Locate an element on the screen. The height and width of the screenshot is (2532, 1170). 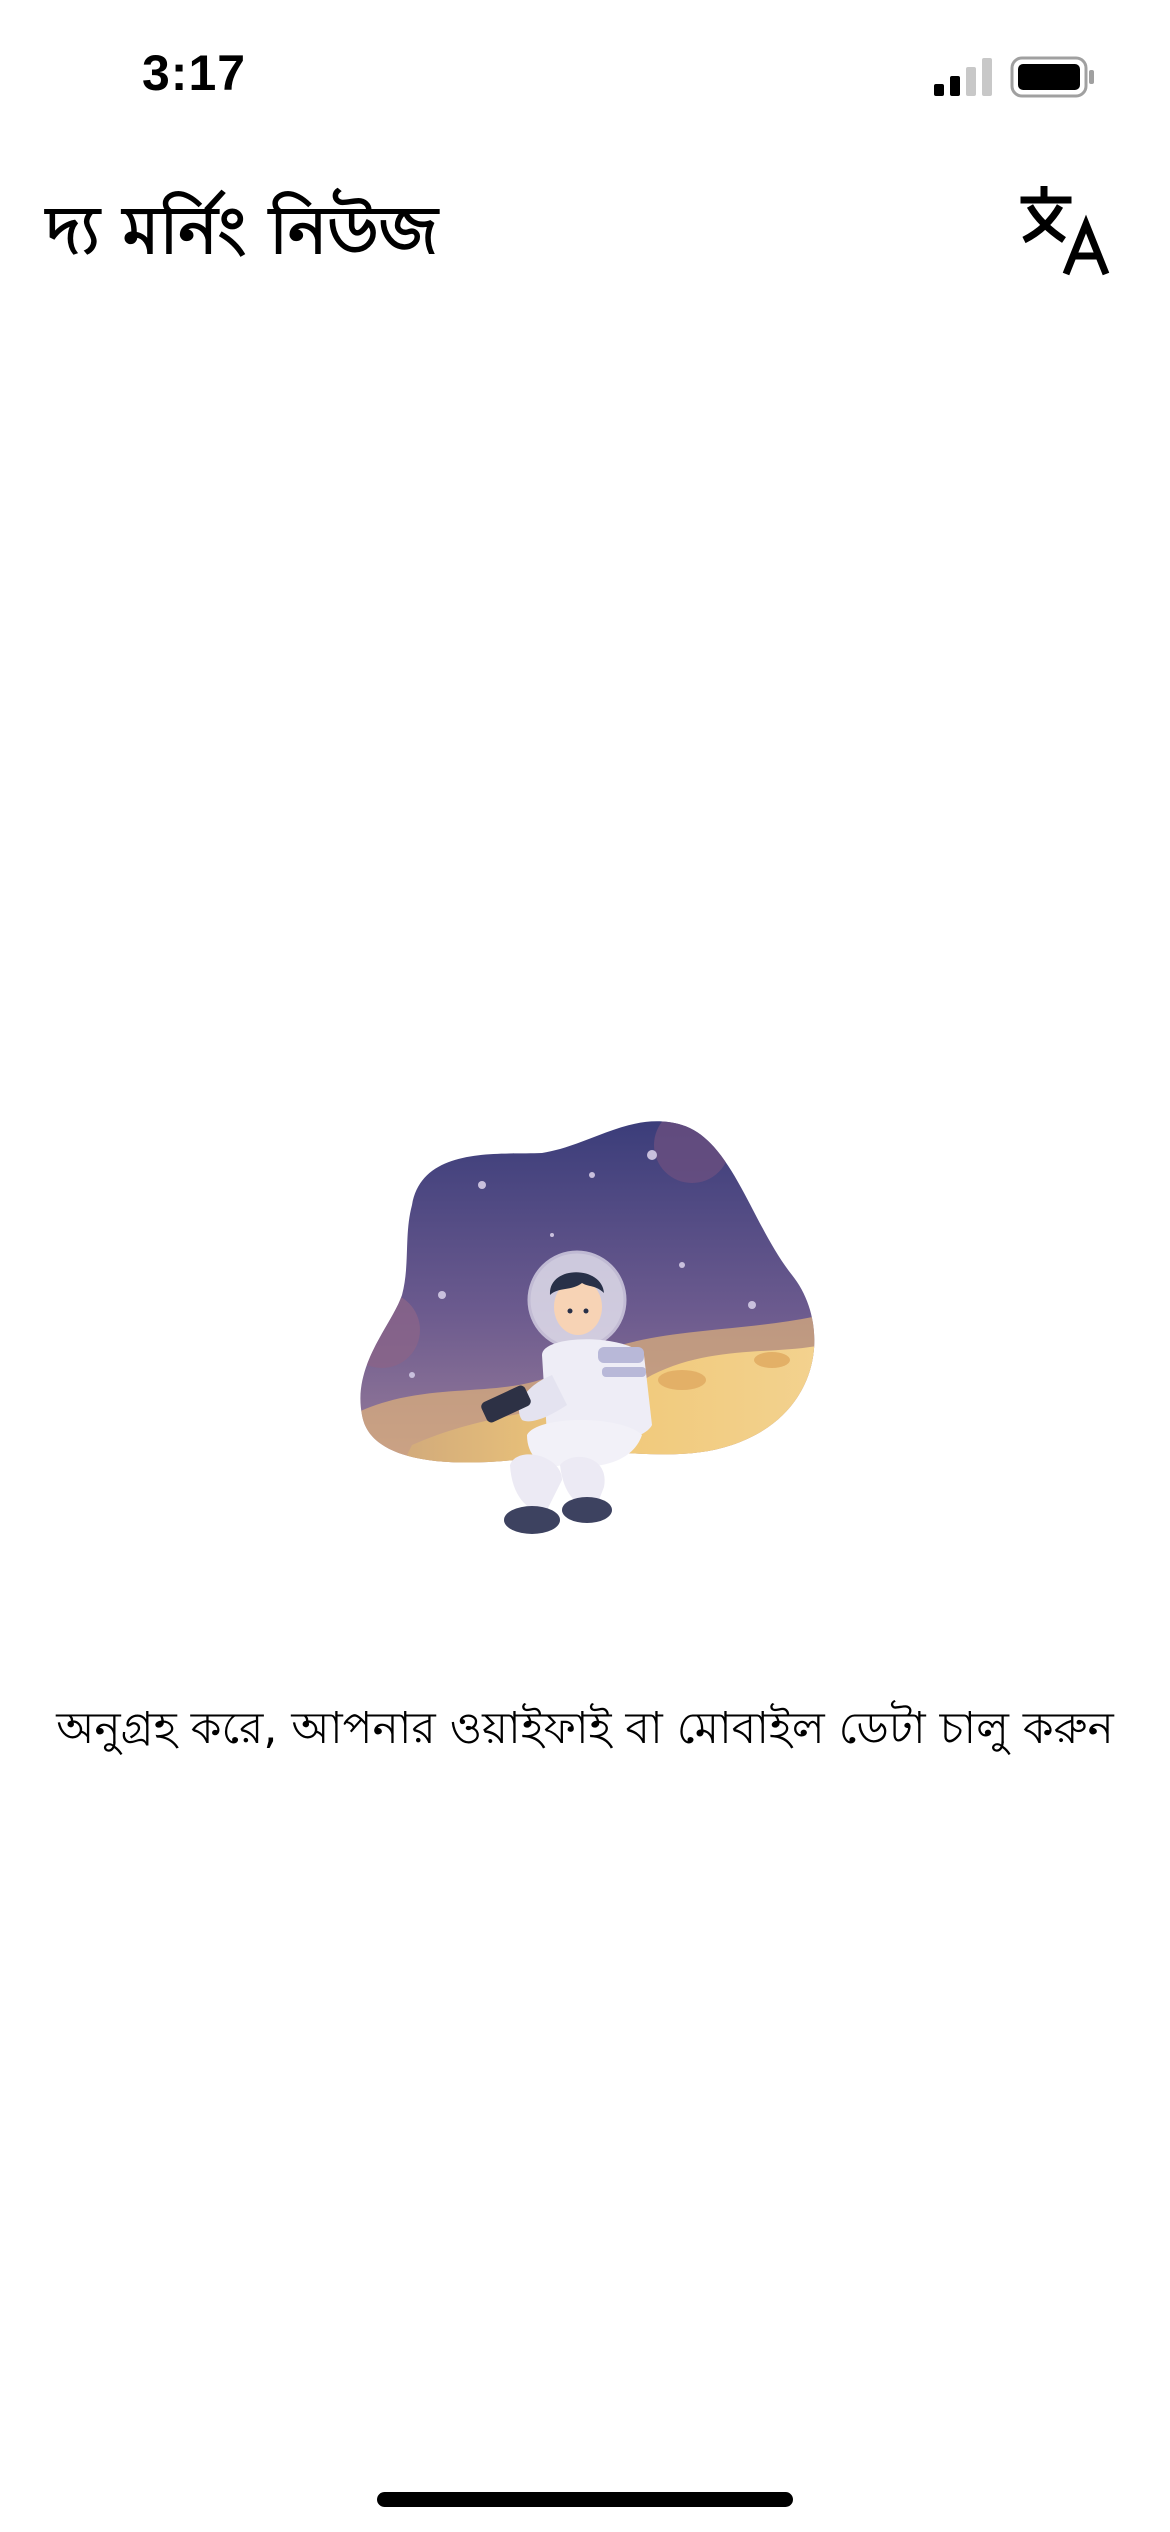
status-time: 3:17 is located at coordinates (194, 73).